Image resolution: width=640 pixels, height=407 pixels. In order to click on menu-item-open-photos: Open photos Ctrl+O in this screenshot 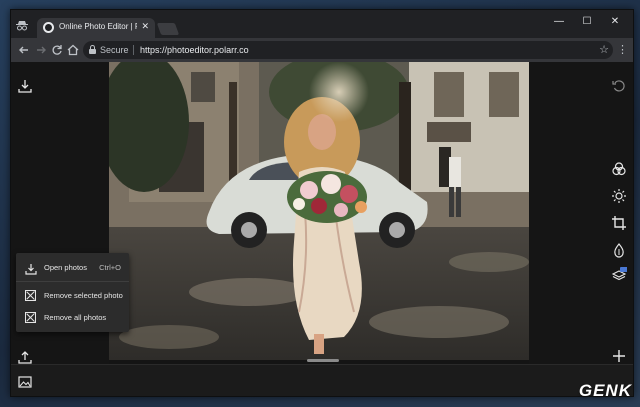, I will do `click(72, 268)`.